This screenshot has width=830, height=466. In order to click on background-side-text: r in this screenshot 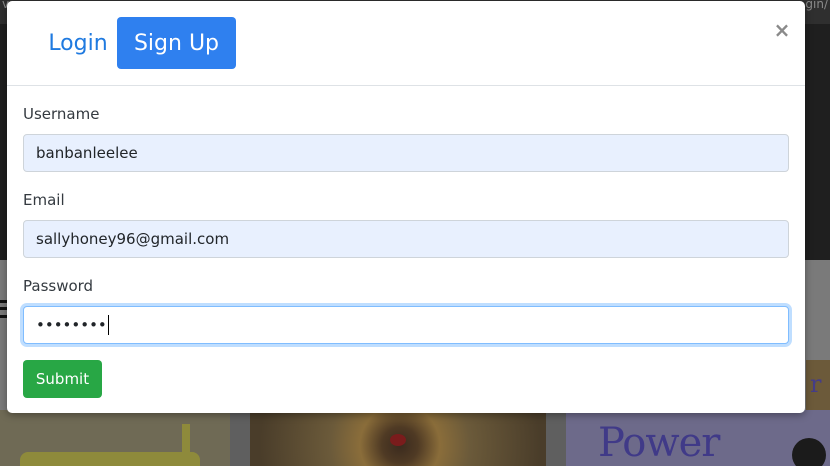, I will do `click(816, 384)`.